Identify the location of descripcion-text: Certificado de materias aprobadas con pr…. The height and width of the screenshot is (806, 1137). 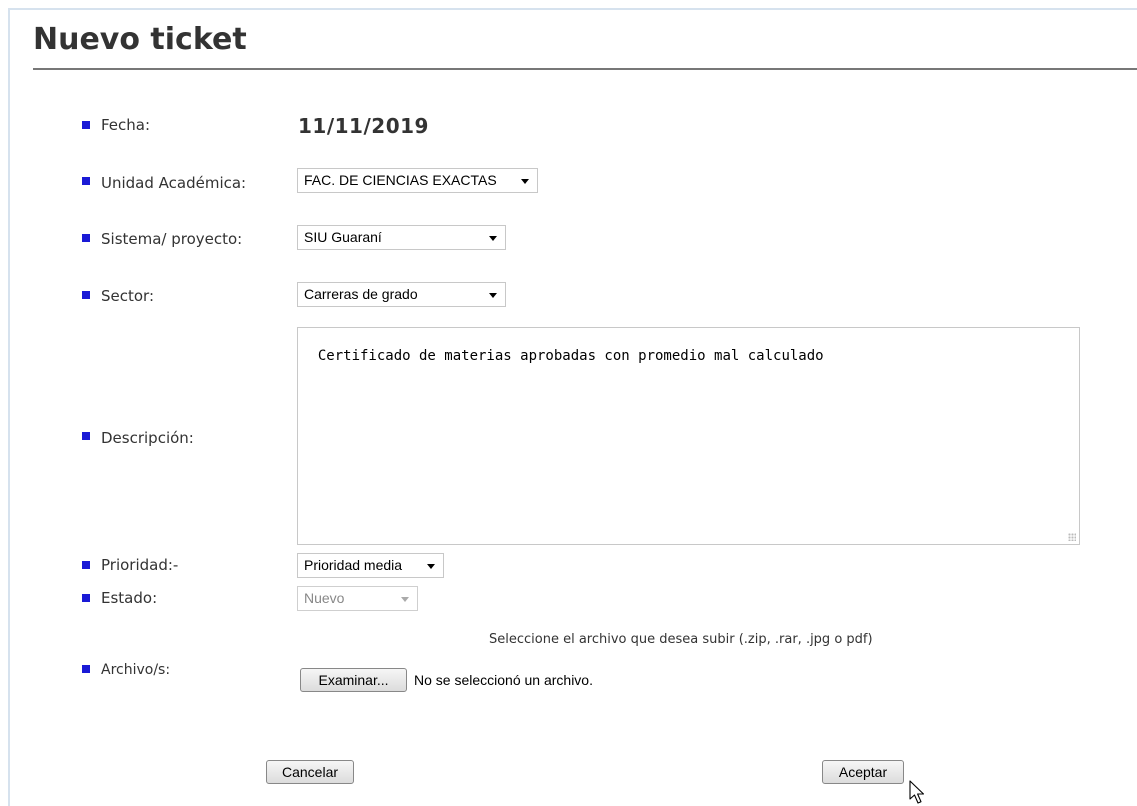
(570, 356).